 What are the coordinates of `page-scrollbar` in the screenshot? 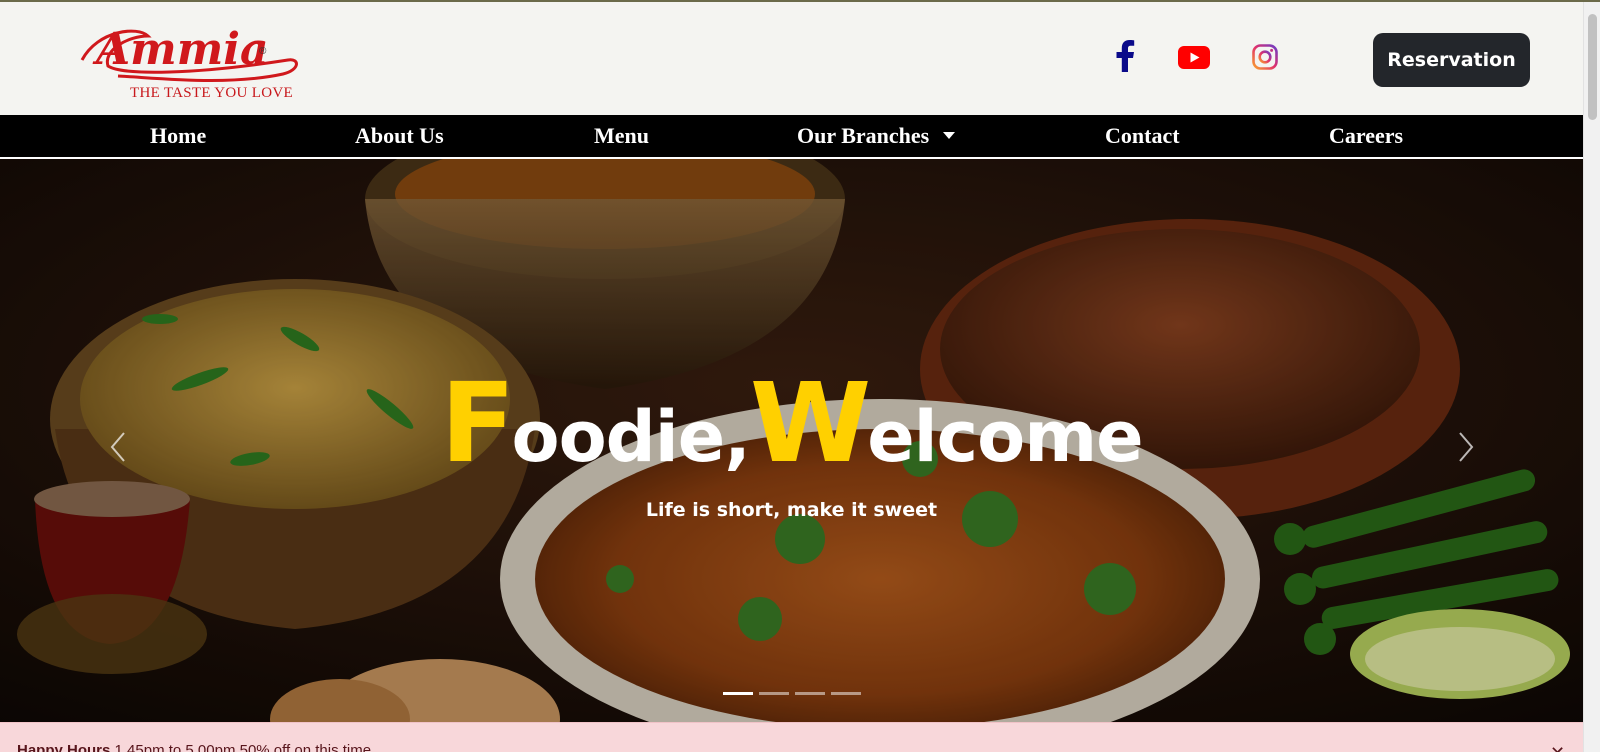 It's located at (1591, 377).